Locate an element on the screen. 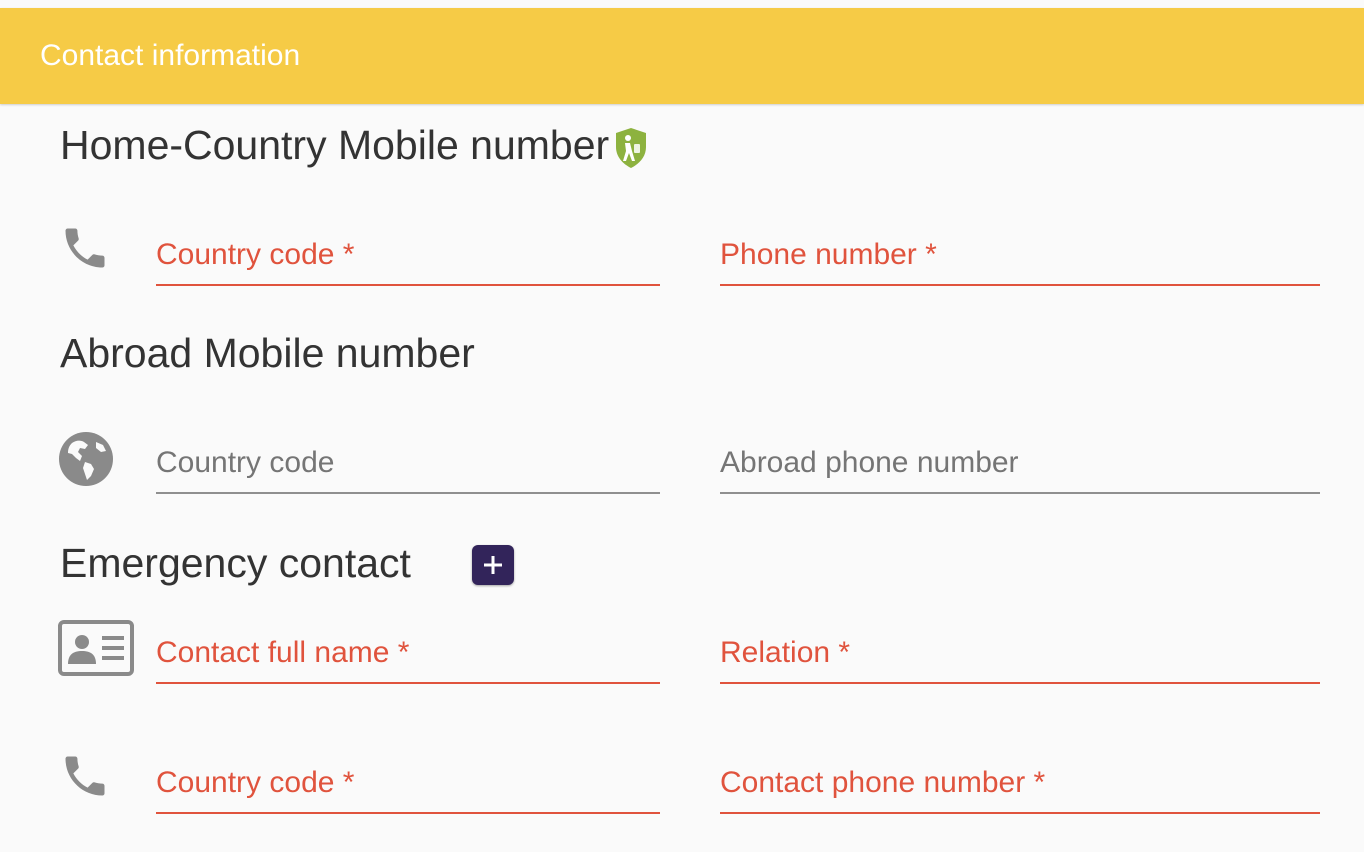 The width and height of the screenshot is (1364, 852). abroad-phone-number-field is located at coordinates (1020, 464).